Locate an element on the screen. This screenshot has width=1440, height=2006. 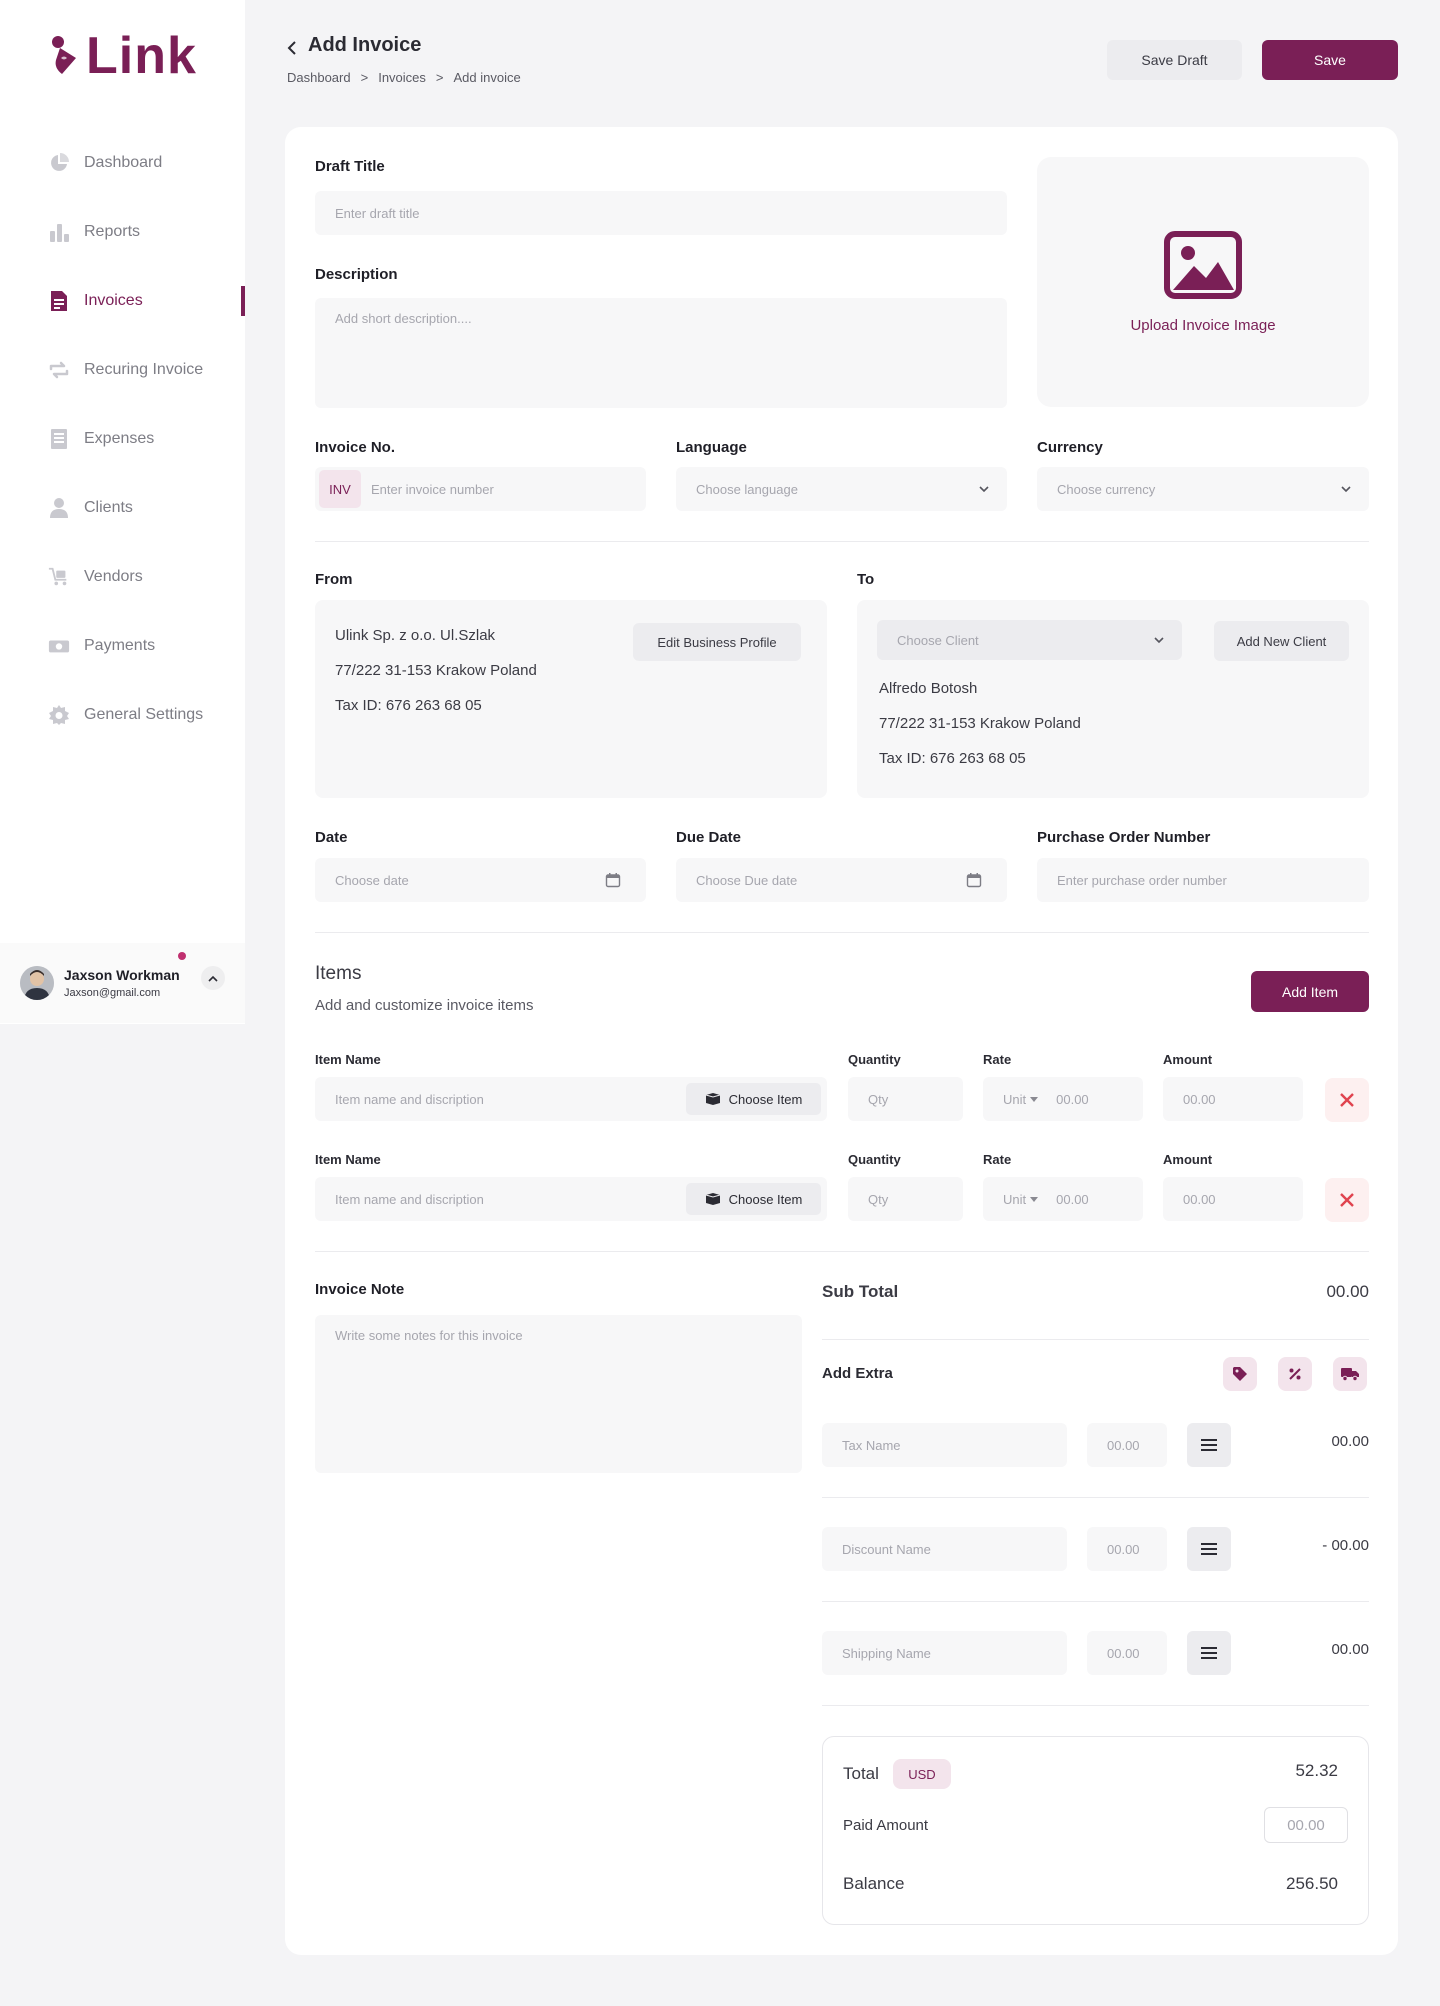
choose-client-placeholder: Choose Client is located at coordinates (938, 640).